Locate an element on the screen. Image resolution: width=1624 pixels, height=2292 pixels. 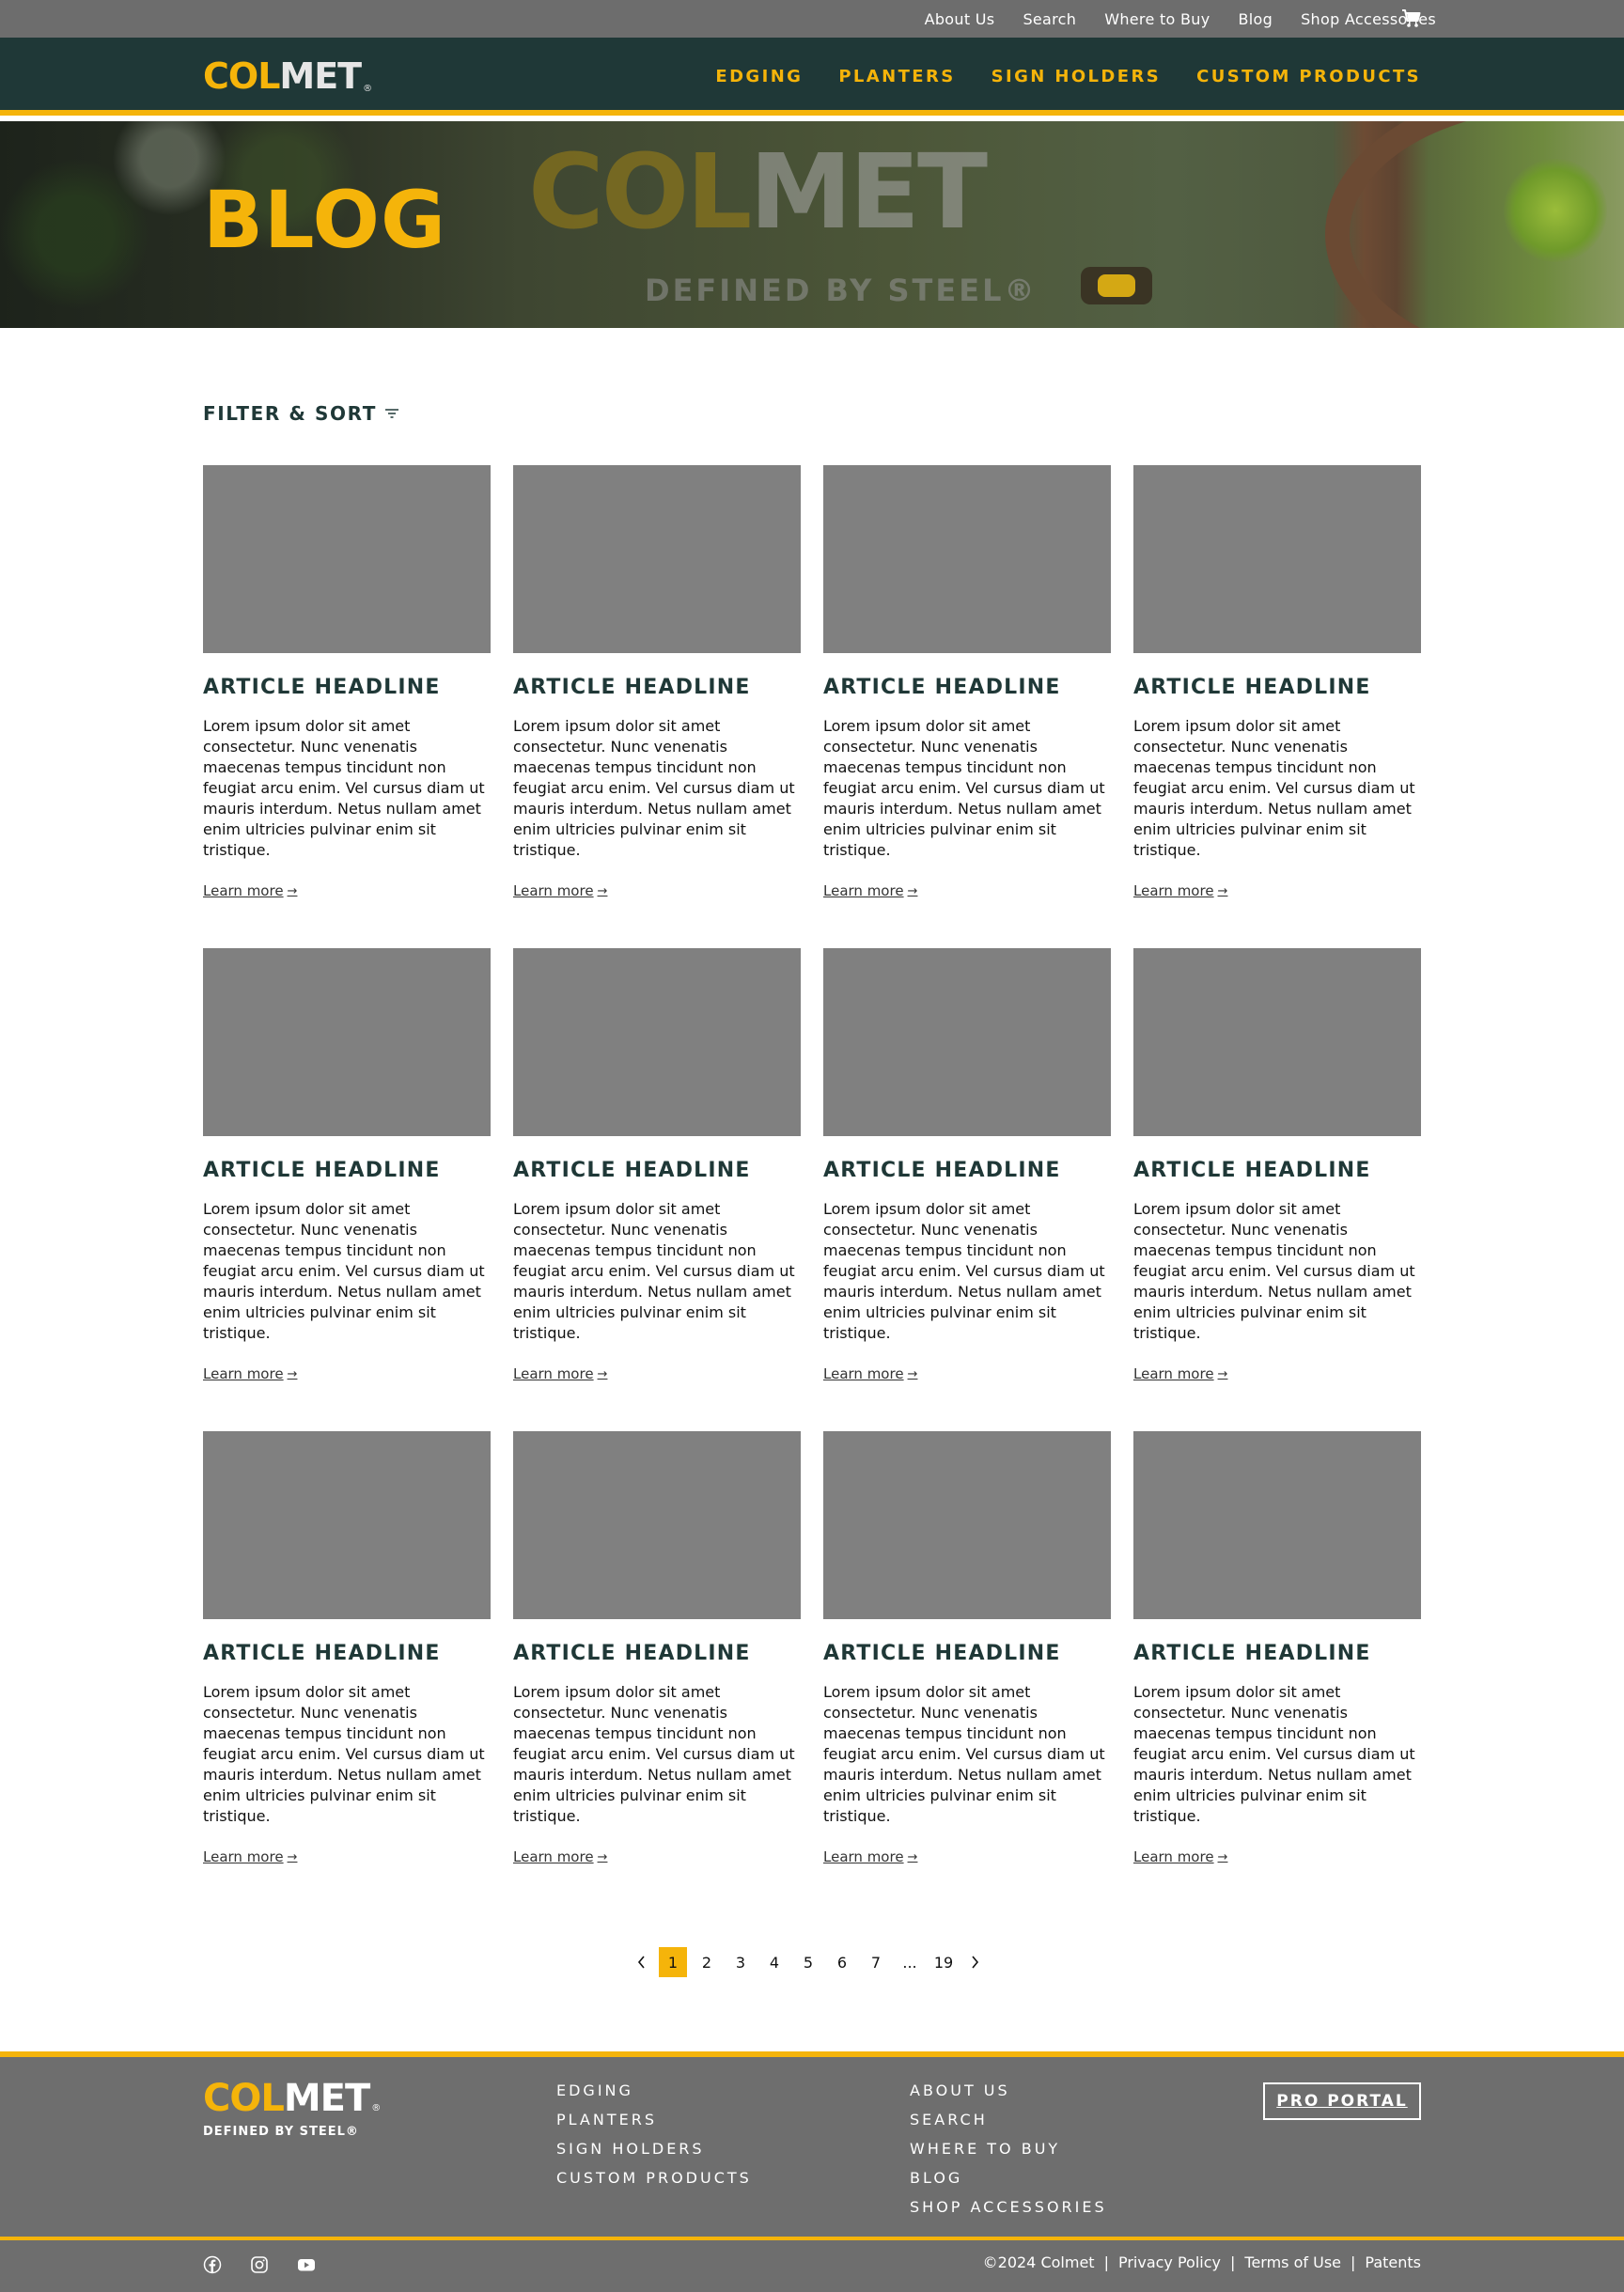
page-button-7: 7 is located at coordinates (876, 1962).